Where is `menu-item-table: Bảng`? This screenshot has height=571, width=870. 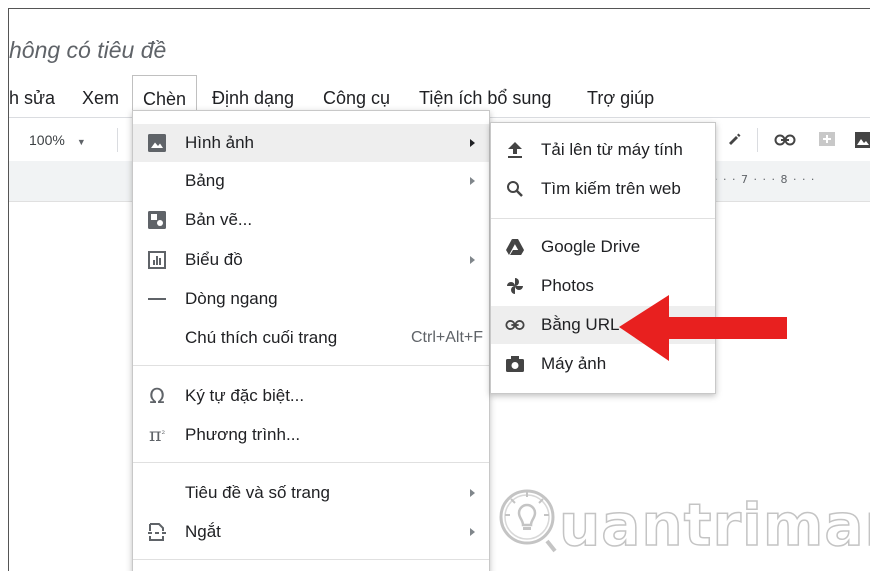 menu-item-table: Bảng is located at coordinates (311, 181).